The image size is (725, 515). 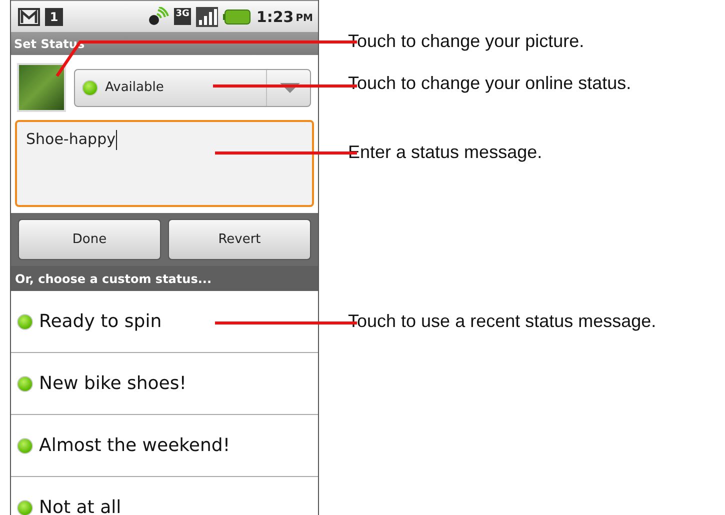 What do you see at coordinates (290, 87) in the screenshot?
I see `dropdown-arrow-icon` at bounding box center [290, 87].